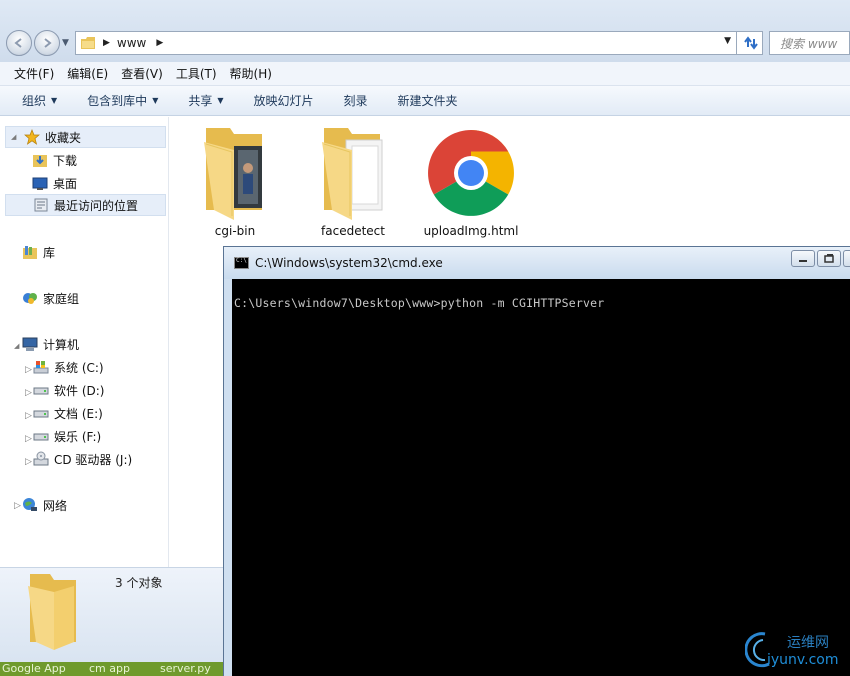 This screenshot has width=850, height=676. I want to click on slideshow-label: 放映幻灯片, so click(283, 101).